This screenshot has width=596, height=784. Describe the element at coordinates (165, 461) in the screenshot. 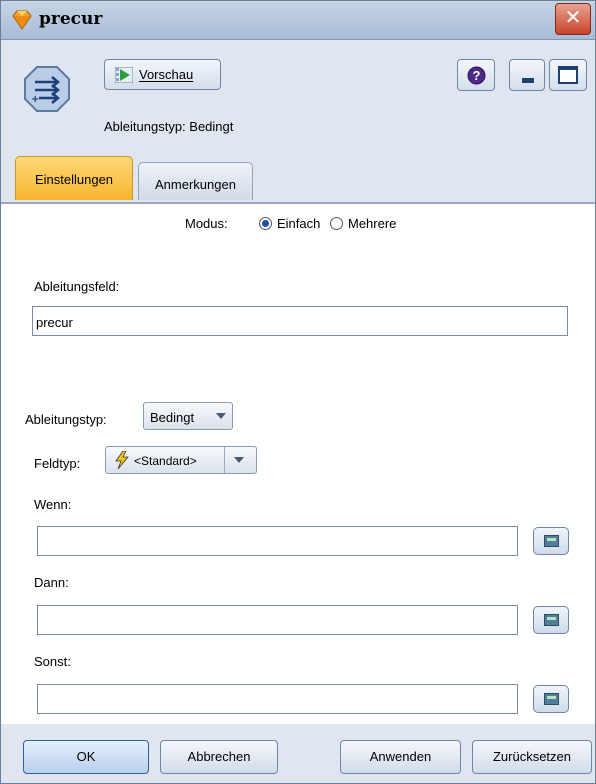

I see `field-type-value: <Standard>` at that location.